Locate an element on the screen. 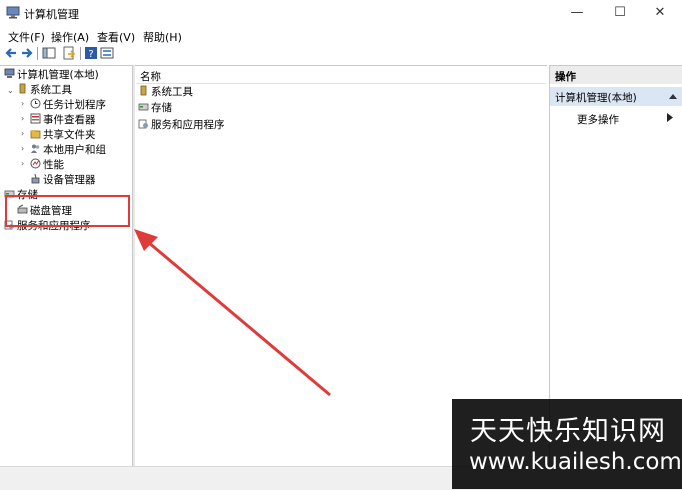  tree-item-device-manager: 设备管理器 is located at coordinates (63, 180).